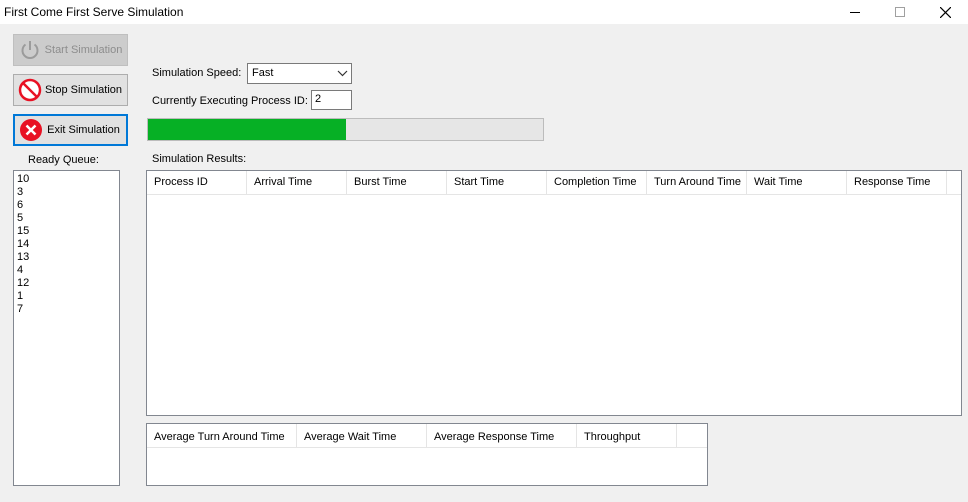 This screenshot has height=502, width=968. Describe the element at coordinates (30, 50) in the screenshot. I see `power-icon` at that location.